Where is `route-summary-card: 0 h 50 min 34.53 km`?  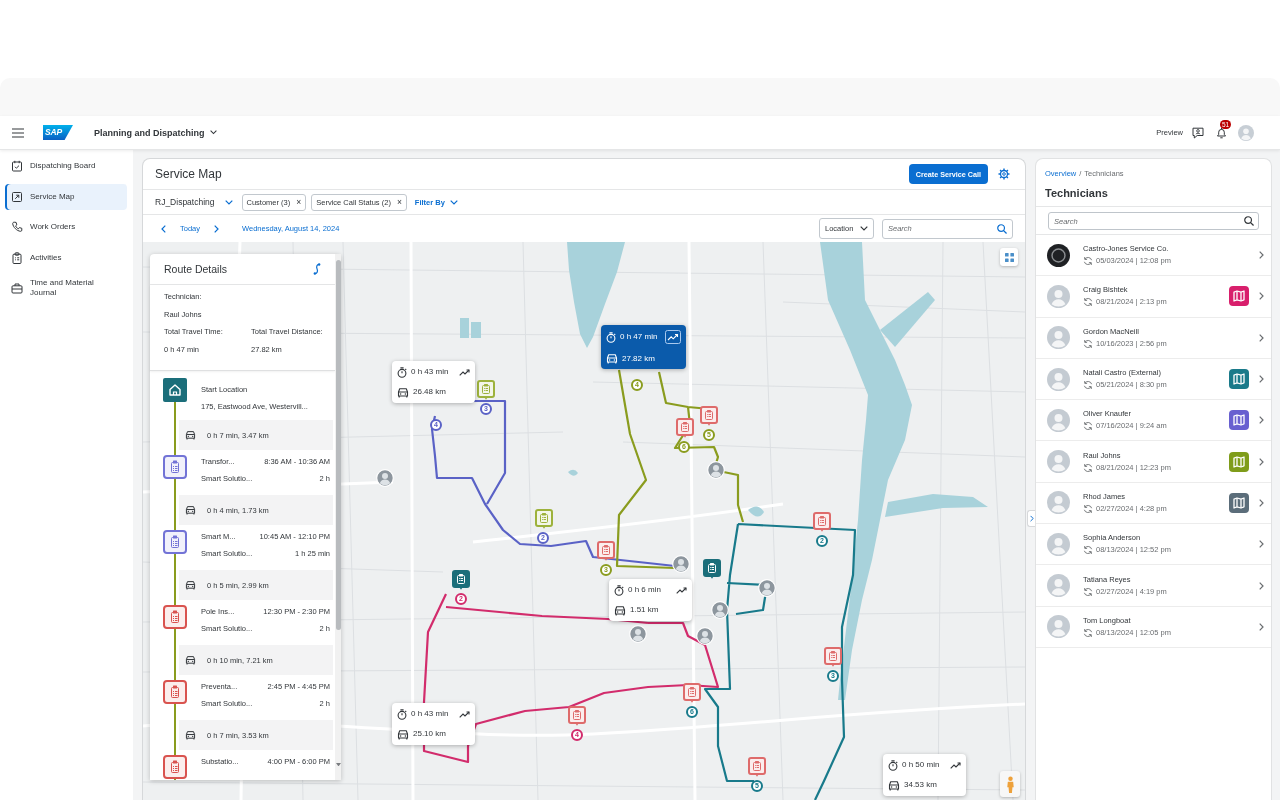 route-summary-card: 0 h 50 min 34.53 km is located at coordinates (924, 775).